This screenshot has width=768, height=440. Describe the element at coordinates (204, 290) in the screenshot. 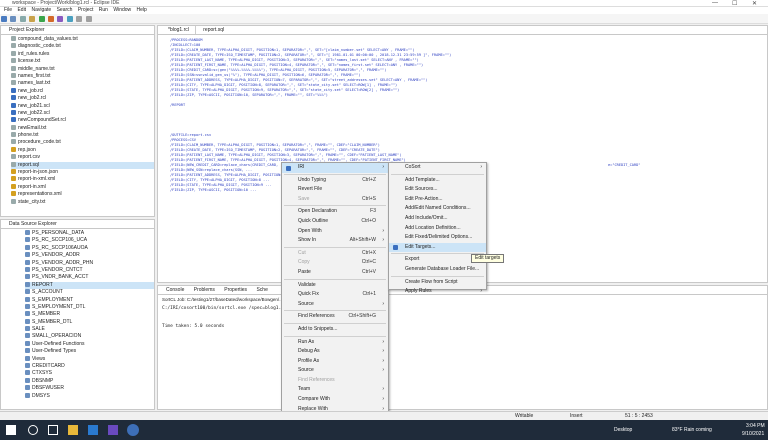

I see `tab-problems: Problems` at that location.